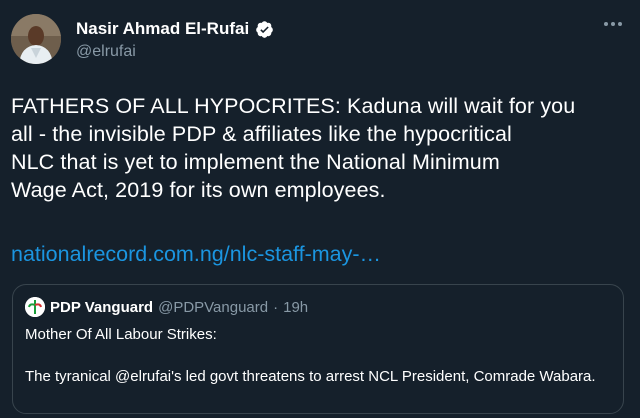 Image resolution: width=640 pixels, height=418 pixels. What do you see at coordinates (613, 24) in the screenshot?
I see `more-options-icon` at bounding box center [613, 24].